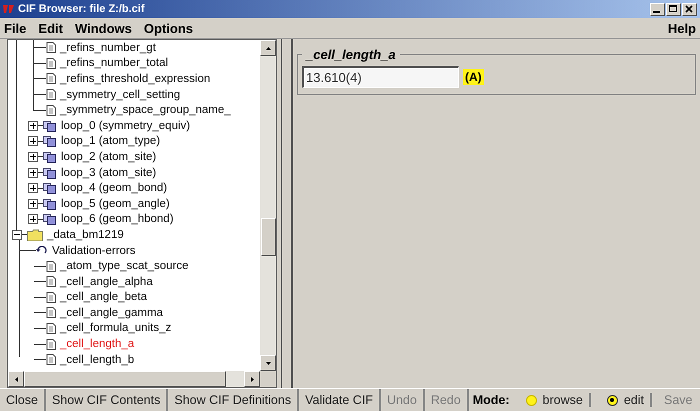  I want to click on menu-item: Windows, so click(103, 28).